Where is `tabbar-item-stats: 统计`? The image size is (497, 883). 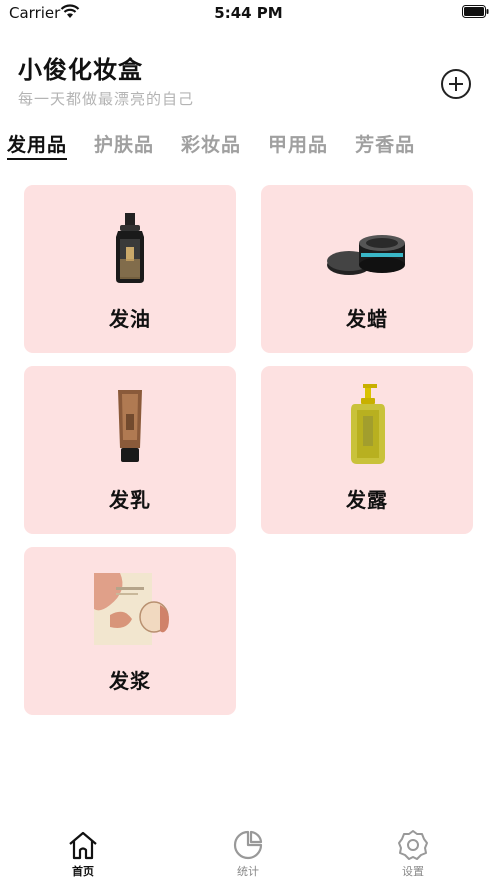 tabbar-item-stats: 统计 is located at coordinates (248, 854).